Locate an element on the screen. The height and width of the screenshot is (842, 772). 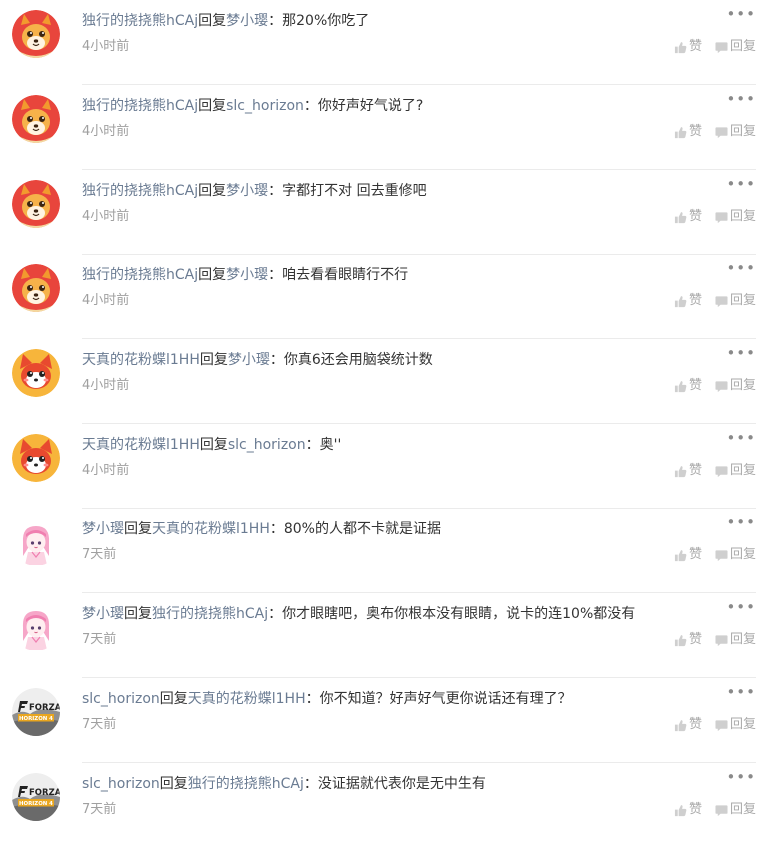
reply-word: 回复 is located at coordinates (173, 699).